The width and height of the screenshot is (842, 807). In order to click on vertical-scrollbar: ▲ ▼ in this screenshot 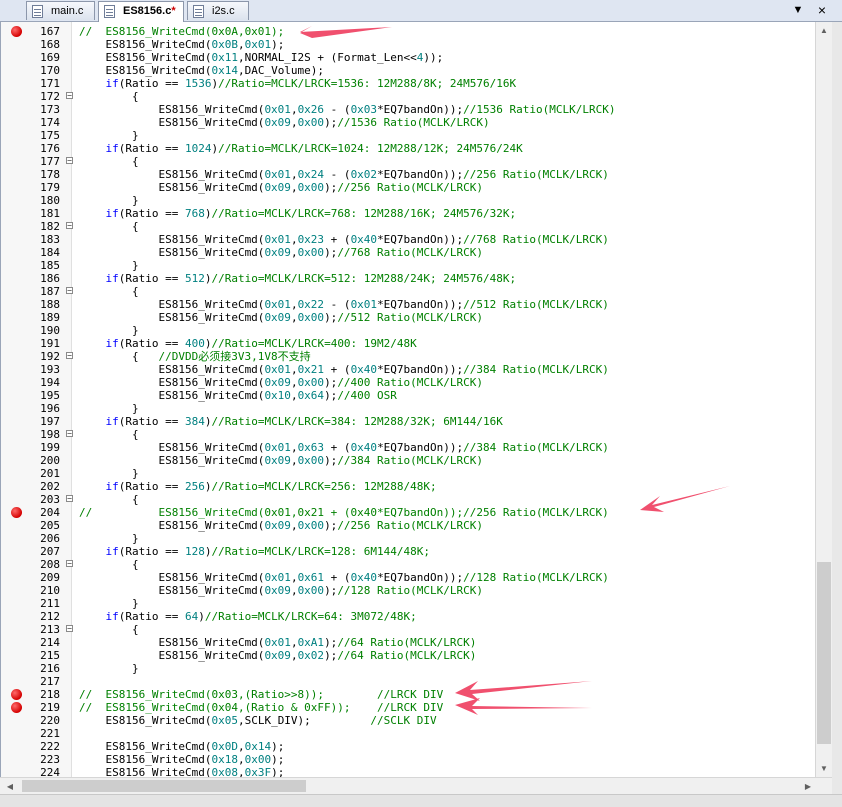, I will do `click(823, 399)`.